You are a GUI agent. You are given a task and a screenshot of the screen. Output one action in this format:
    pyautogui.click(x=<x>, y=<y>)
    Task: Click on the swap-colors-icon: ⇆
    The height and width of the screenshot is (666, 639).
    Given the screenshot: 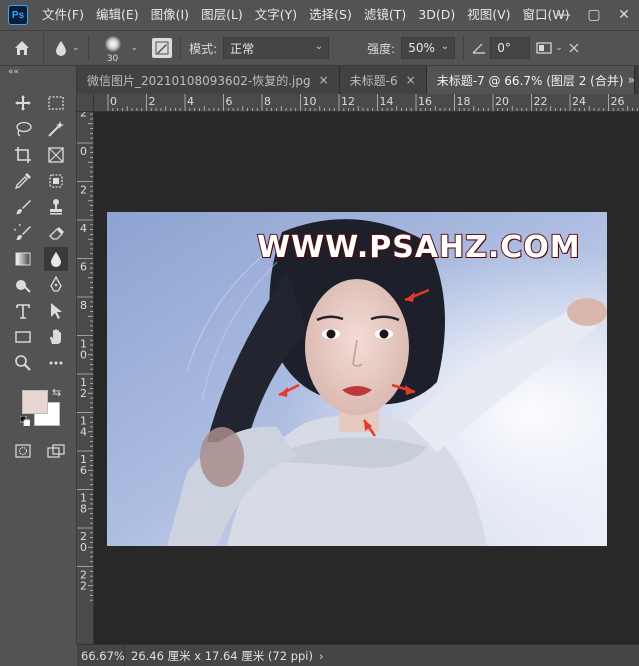 What is the action you would take?
    pyautogui.click(x=56, y=392)
    